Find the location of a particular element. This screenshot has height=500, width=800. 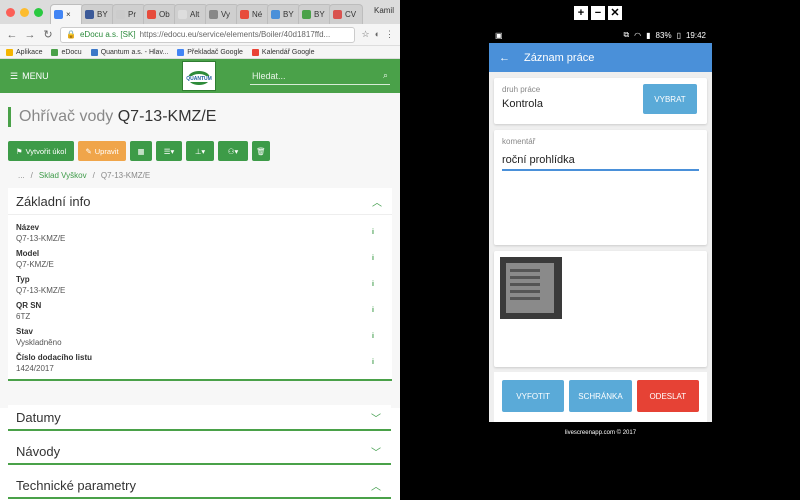

breadcrumb-parent: Sklad Vyškov is located at coordinates (63, 175).